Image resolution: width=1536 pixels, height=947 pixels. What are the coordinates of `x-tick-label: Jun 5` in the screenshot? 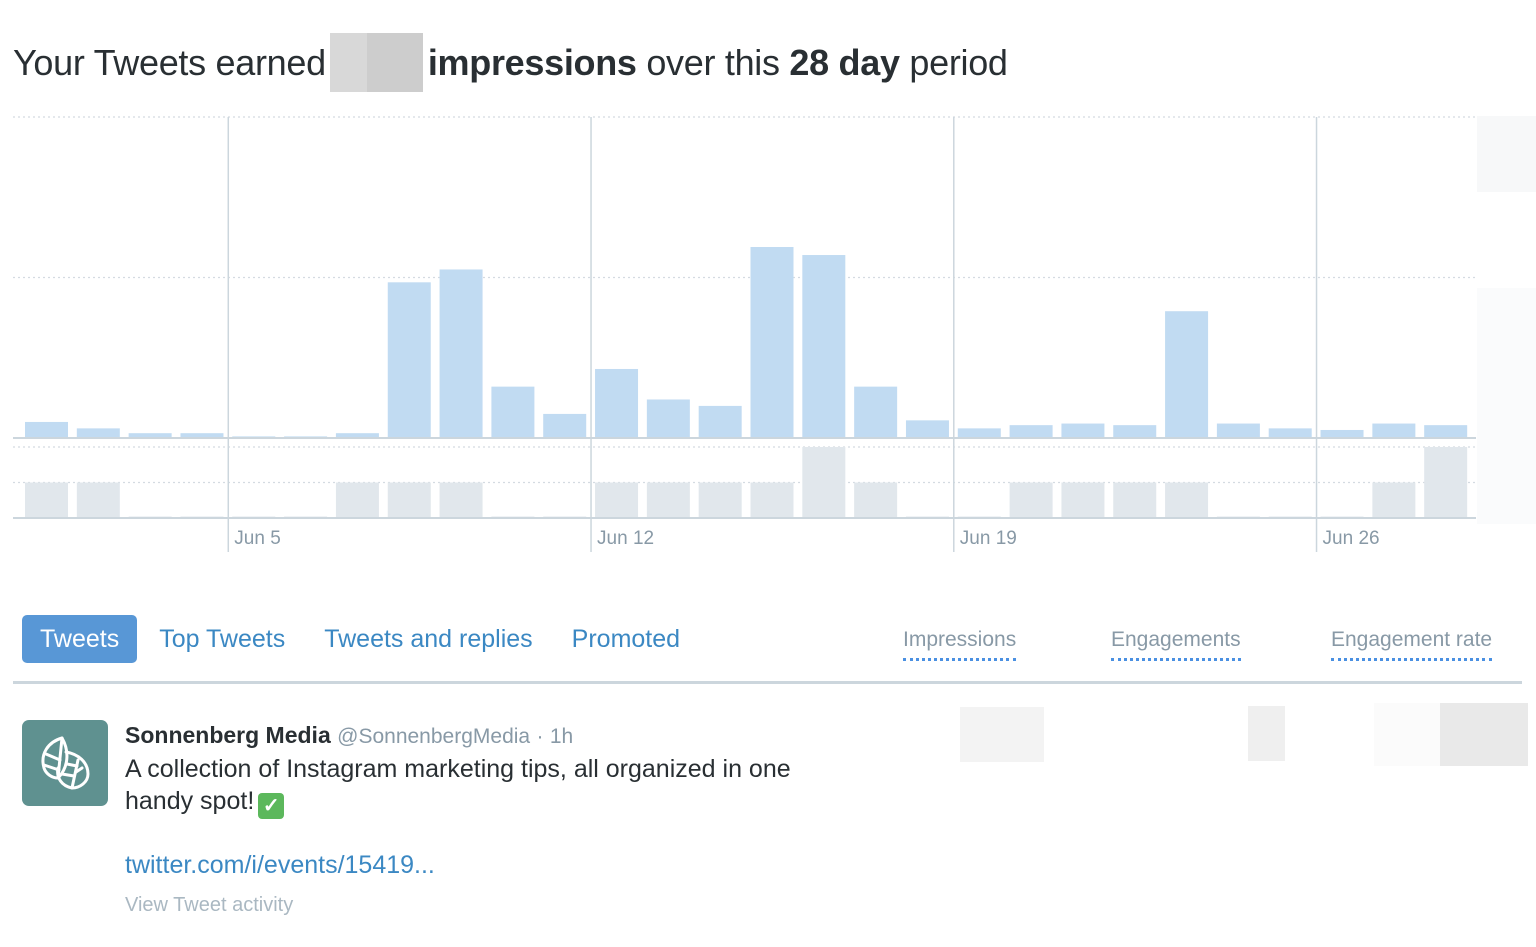 It's located at (257, 538).